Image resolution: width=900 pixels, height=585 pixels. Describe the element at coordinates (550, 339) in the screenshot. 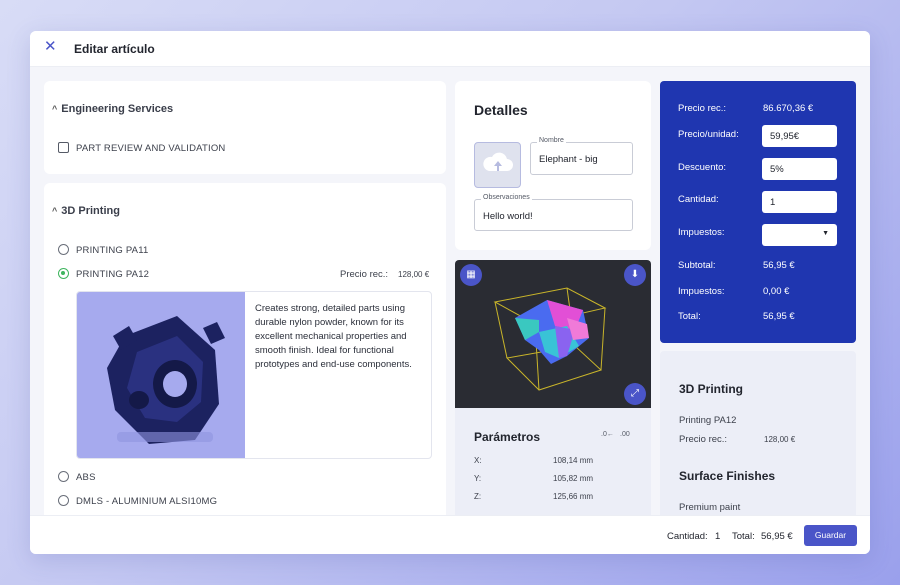

I see `model-preview` at that location.